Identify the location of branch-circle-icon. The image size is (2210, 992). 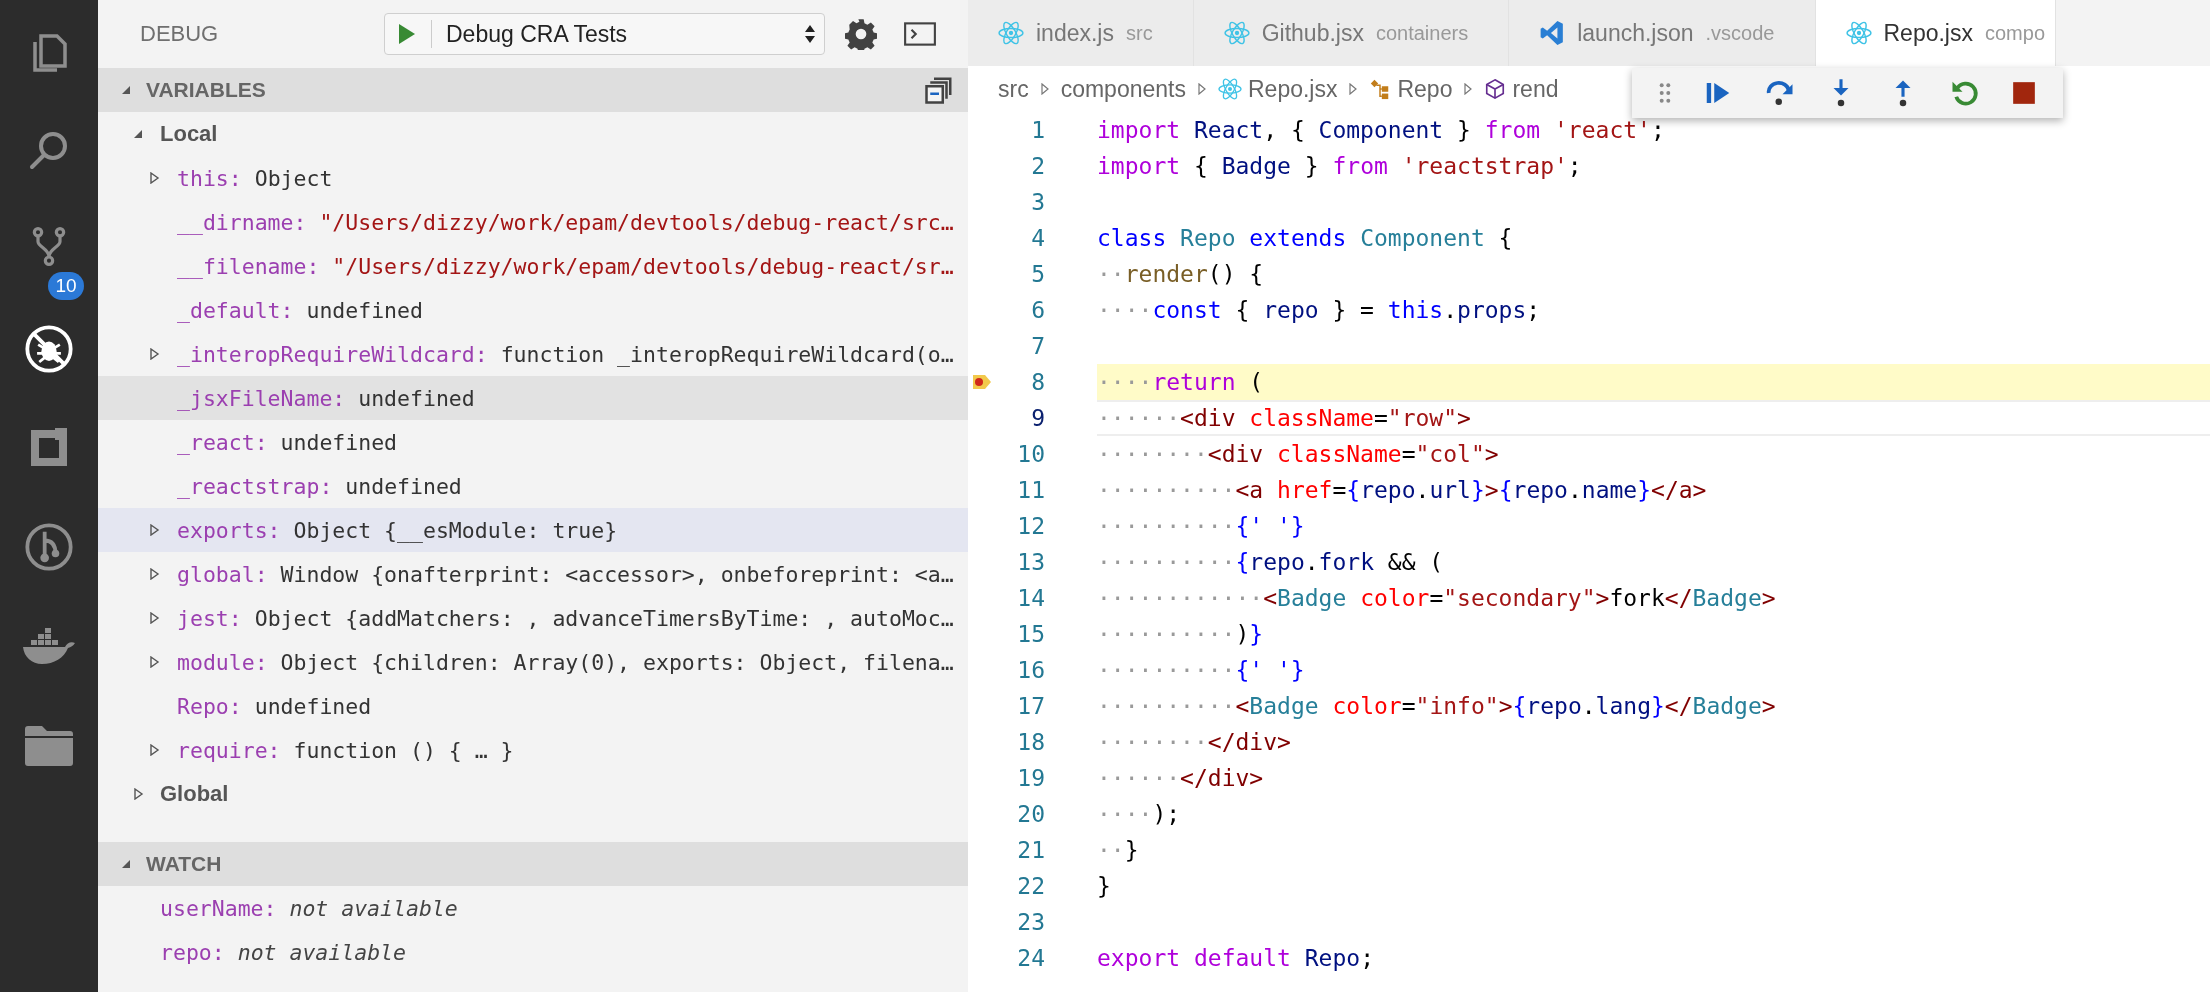
(49, 546).